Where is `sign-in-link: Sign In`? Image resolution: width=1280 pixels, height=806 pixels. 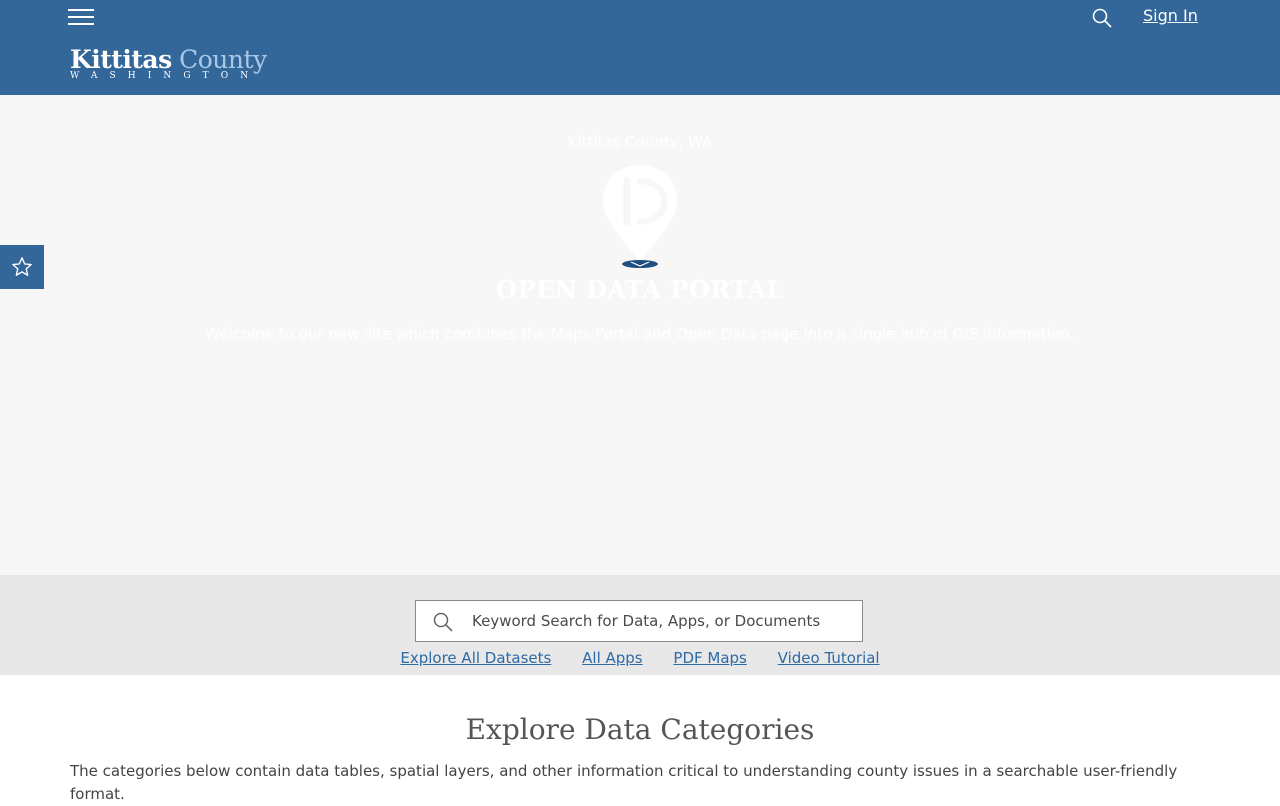 sign-in-link: Sign In is located at coordinates (1170, 15).